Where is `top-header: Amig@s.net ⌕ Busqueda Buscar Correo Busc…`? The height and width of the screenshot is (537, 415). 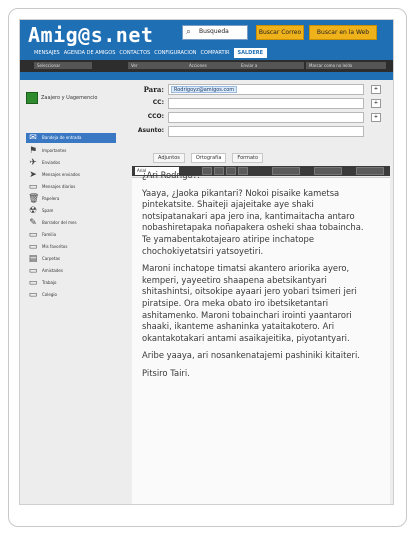
top-header: Amig@s.net ⌕ Busqueda Buscar Correo Busc… is located at coordinates (206, 50).